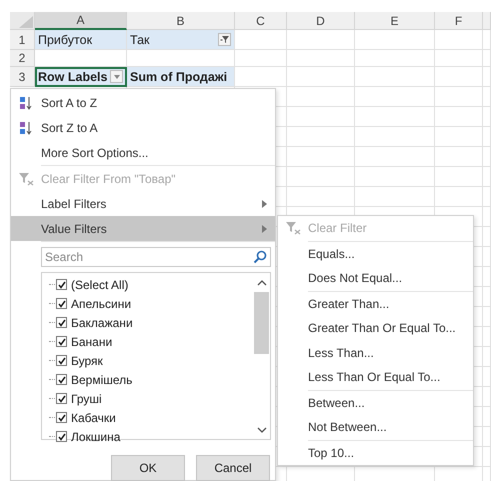  I want to click on checklist-item: Груші, so click(86, 399).